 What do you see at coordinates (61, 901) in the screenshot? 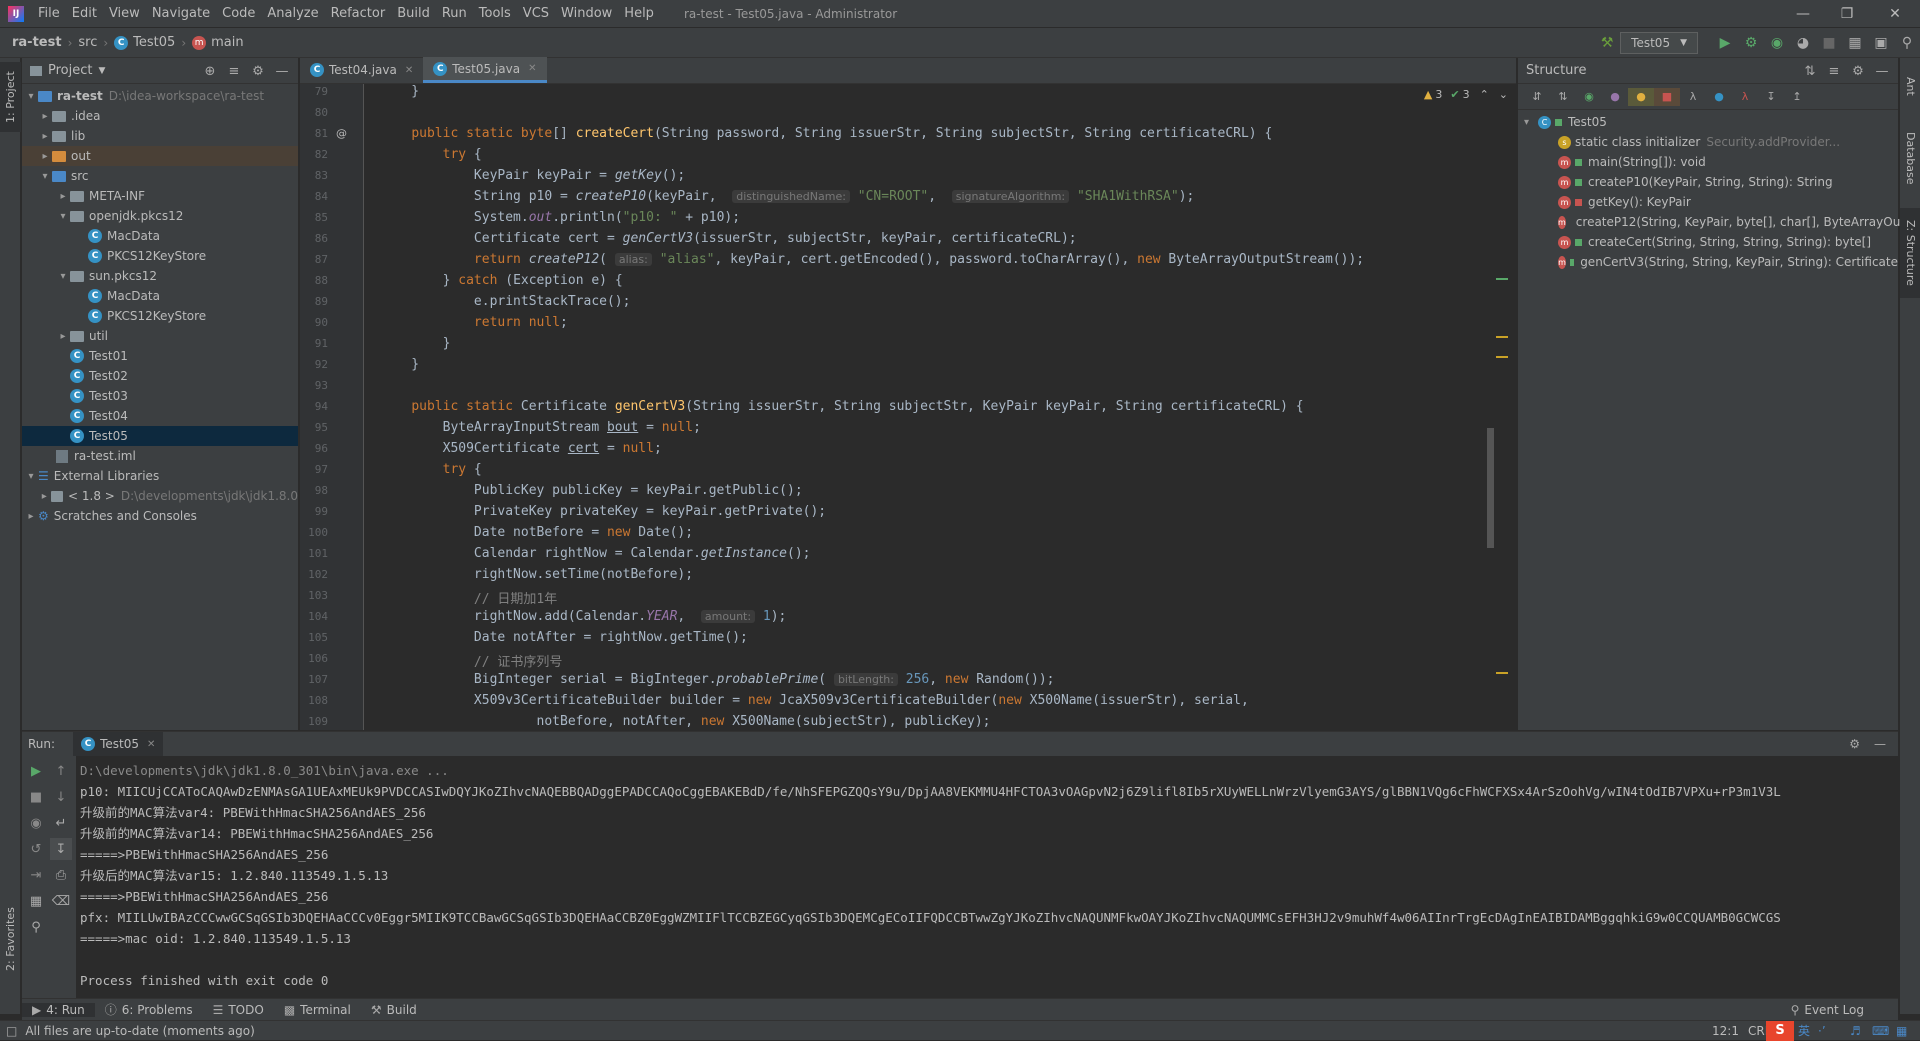
I see `trash-icon: ⌫` at bounding box center [61, 901].